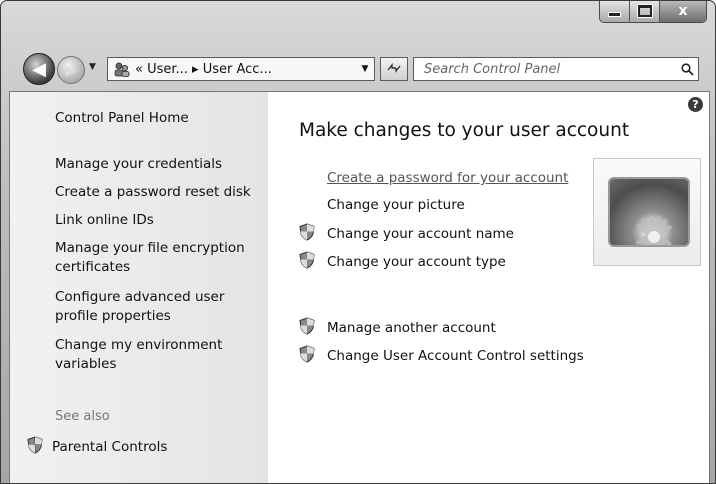  I want to click on change-account-name-task: Change your account name, so click(406, 234).